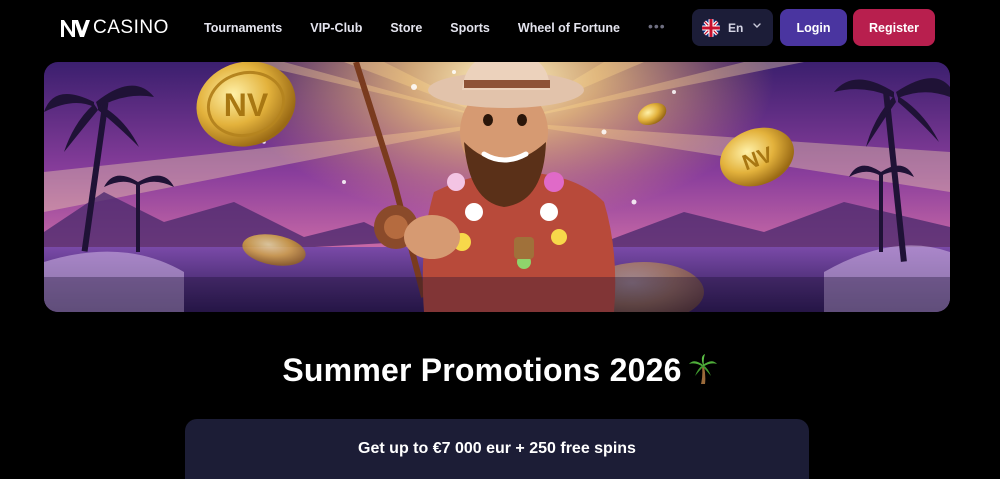  Describe the element at coordinates (657, 26) in the screenshot. I see `more-menu-icon: •••` at that location.